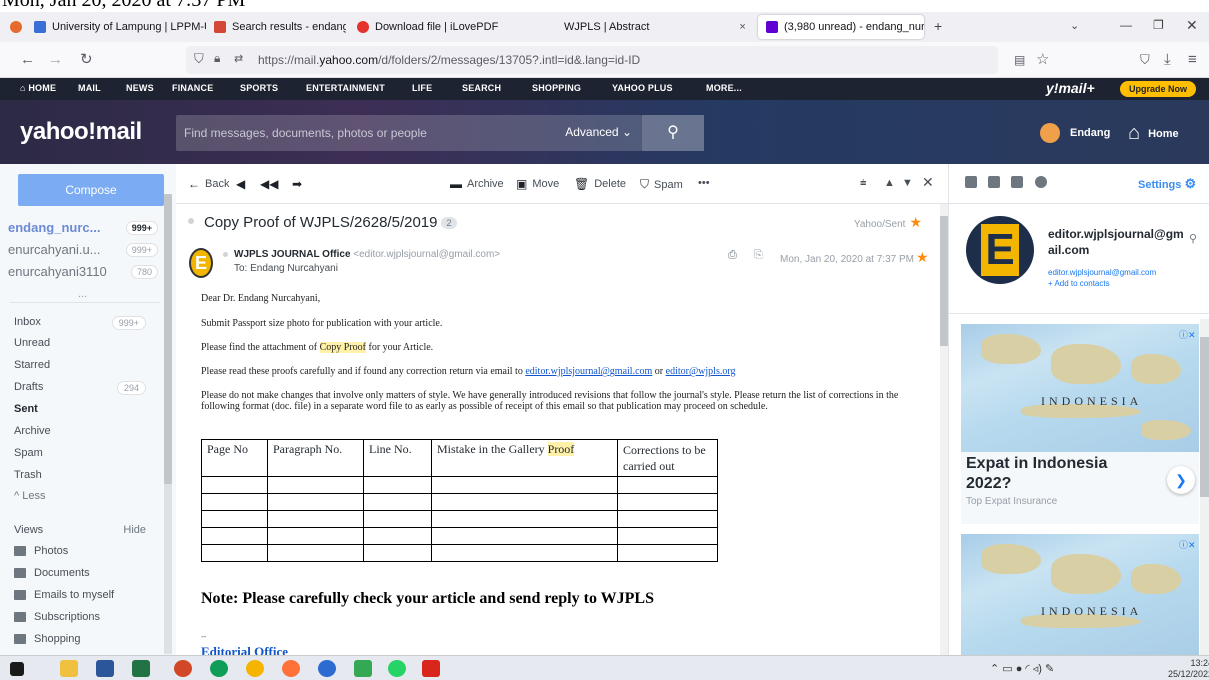 The image size is (1209, 680). I want to click on right-panel-scrollbar, so click(1204, 487).